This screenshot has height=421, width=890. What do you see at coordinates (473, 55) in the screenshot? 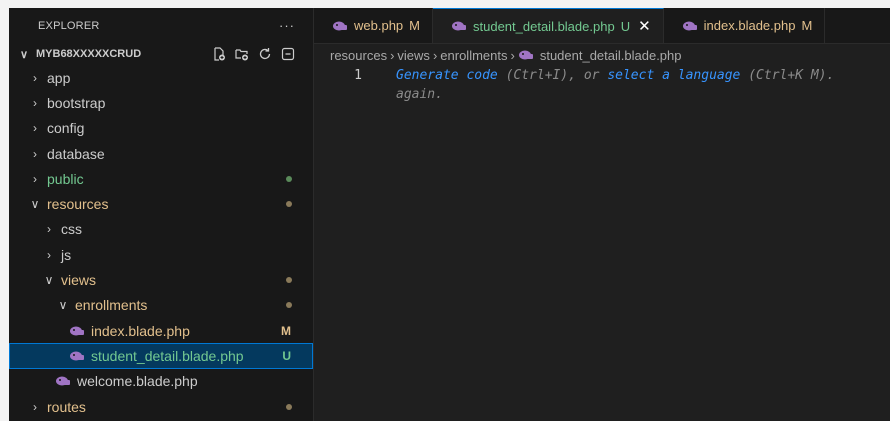
I see `breadcrumb-item: enrollments` at bounding box center [473, 55].